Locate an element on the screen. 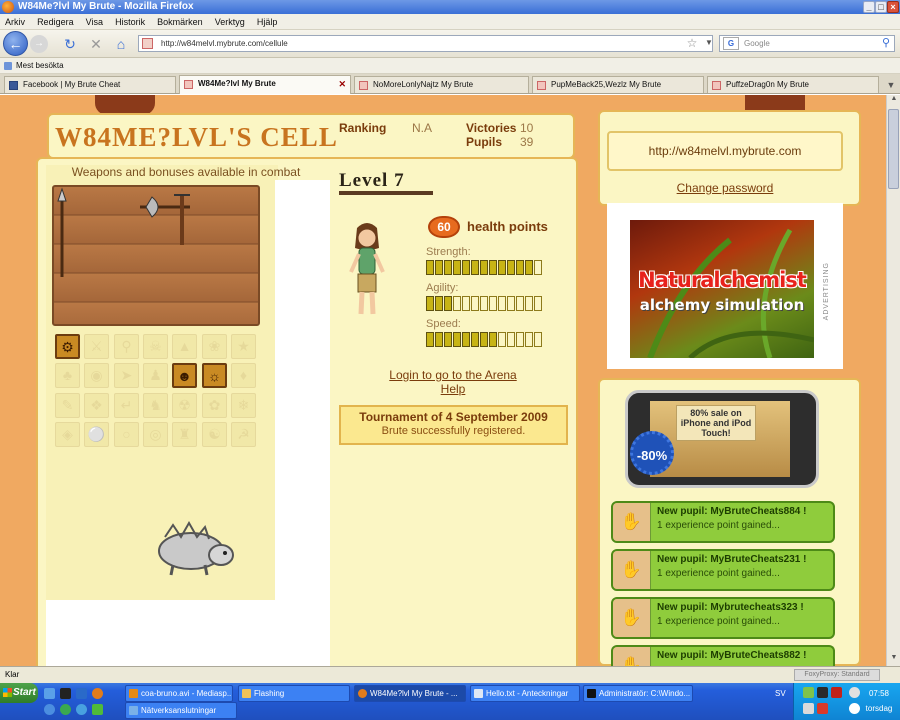 This screenshot has width=900, height=720. scroll-thumb is located at coordinates (893, 149).